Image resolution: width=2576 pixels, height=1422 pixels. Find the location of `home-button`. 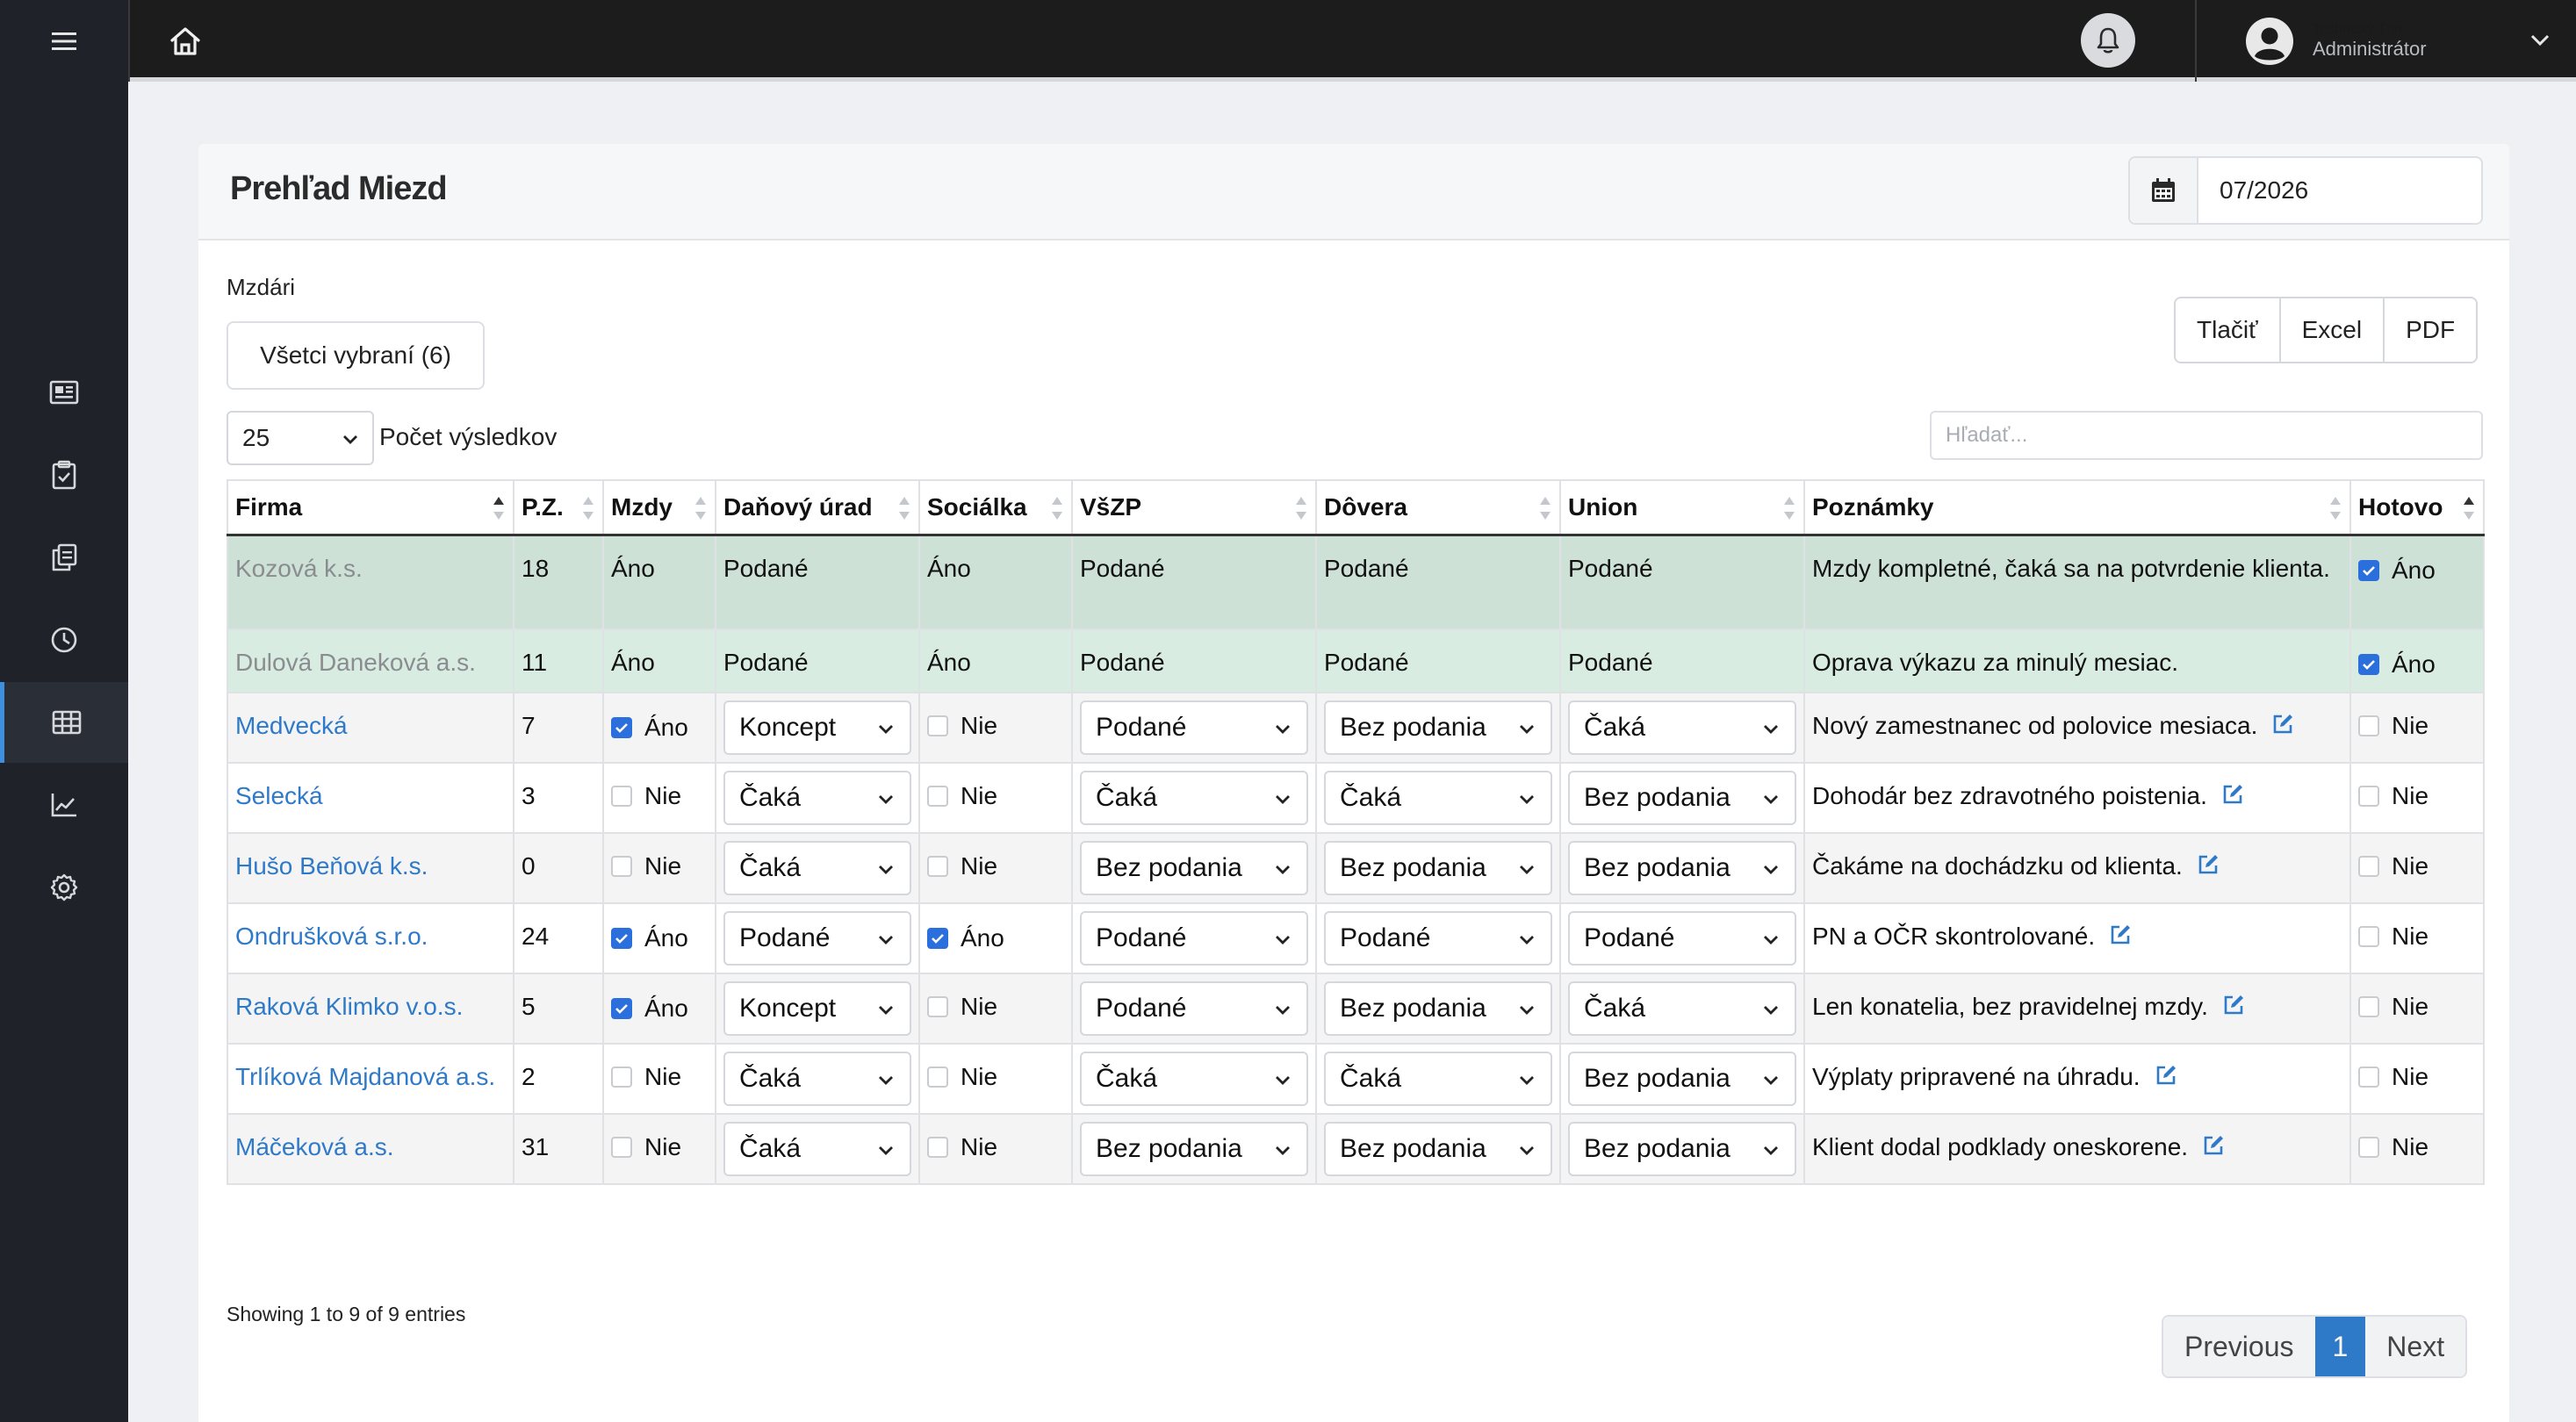

home-button is located at coordinates (184, 41).